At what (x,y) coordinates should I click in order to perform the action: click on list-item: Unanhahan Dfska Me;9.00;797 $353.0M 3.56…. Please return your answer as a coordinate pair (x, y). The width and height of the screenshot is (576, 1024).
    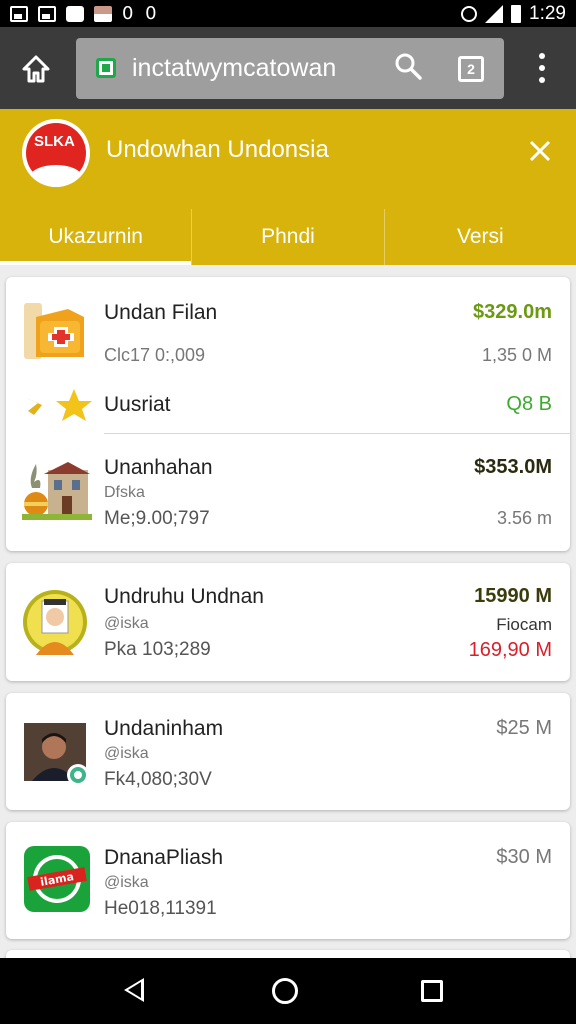
    Looking at the image, I should click on (288, 492).